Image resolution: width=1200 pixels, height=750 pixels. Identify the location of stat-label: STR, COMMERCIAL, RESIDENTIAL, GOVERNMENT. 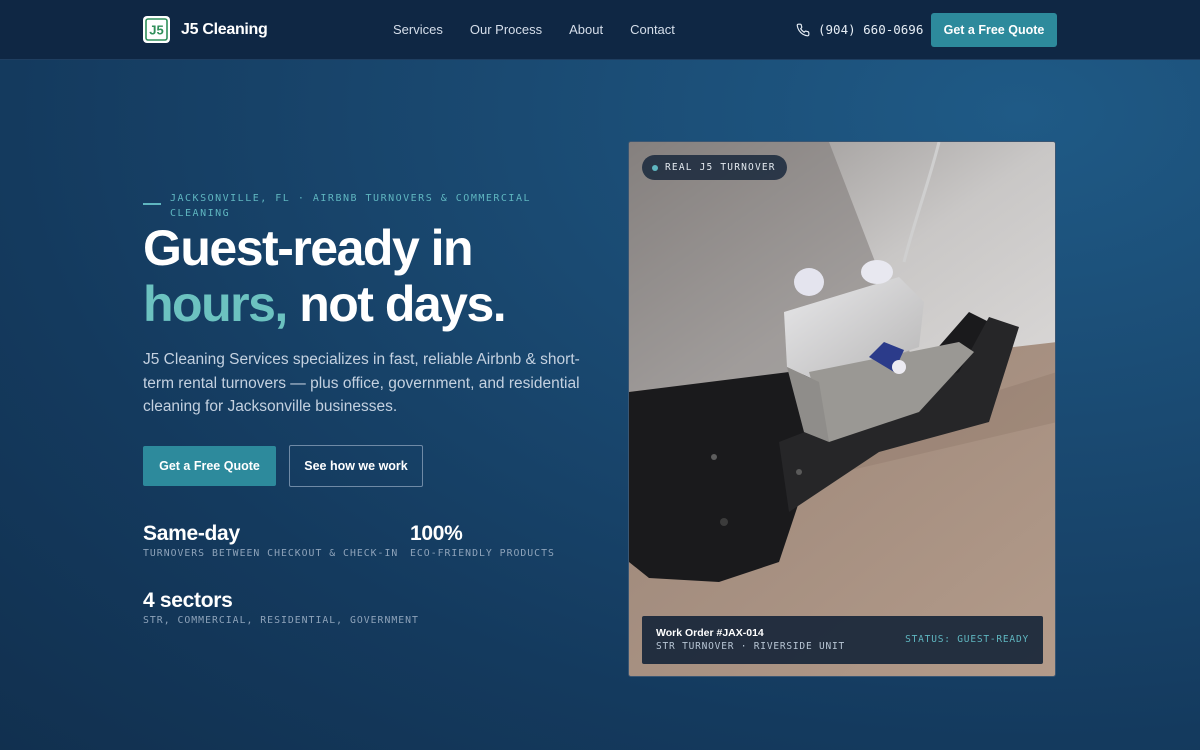
(281, 620).